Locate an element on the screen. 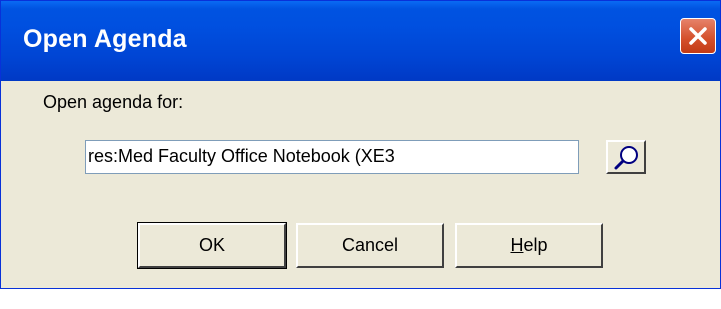  help-mnemonic: H is located at coordinates (517, 245).